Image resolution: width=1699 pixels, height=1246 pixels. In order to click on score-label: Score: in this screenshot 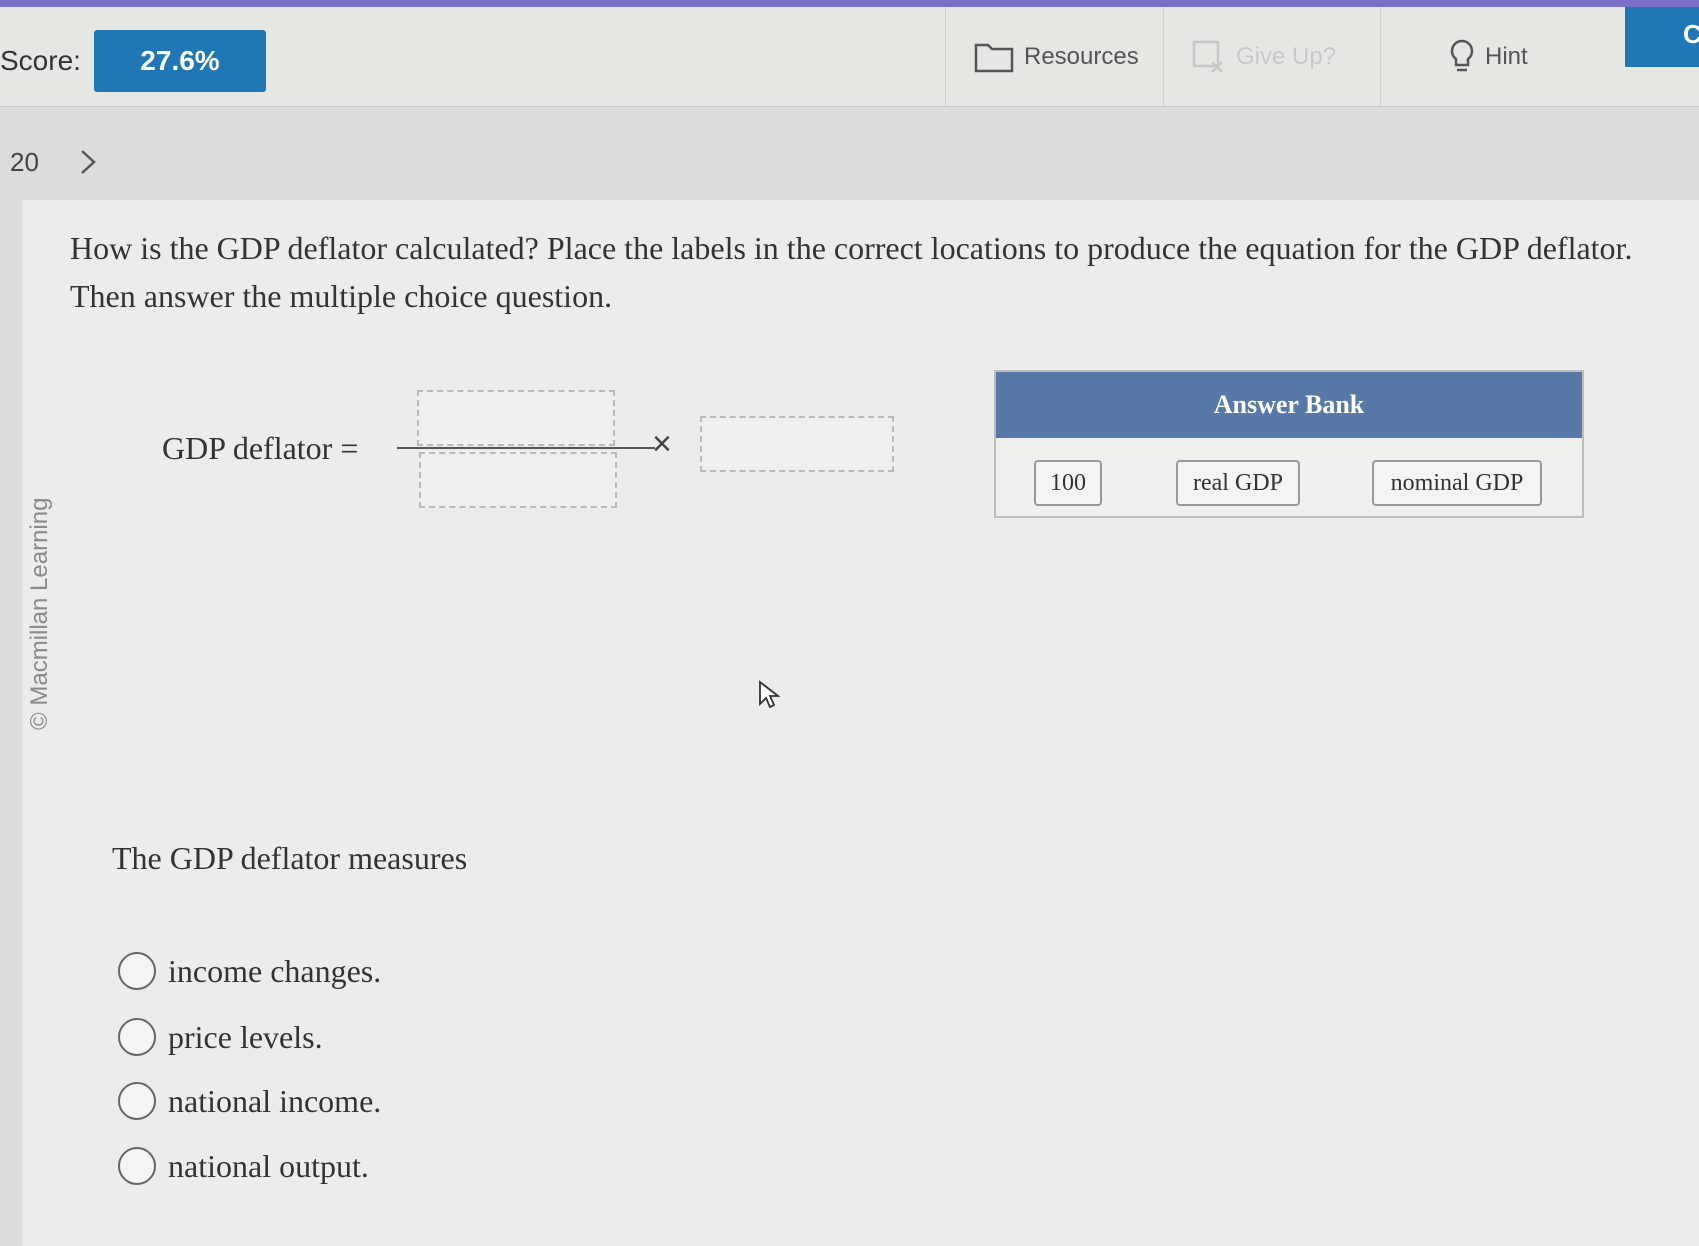, I will do `click(40, 60)`.